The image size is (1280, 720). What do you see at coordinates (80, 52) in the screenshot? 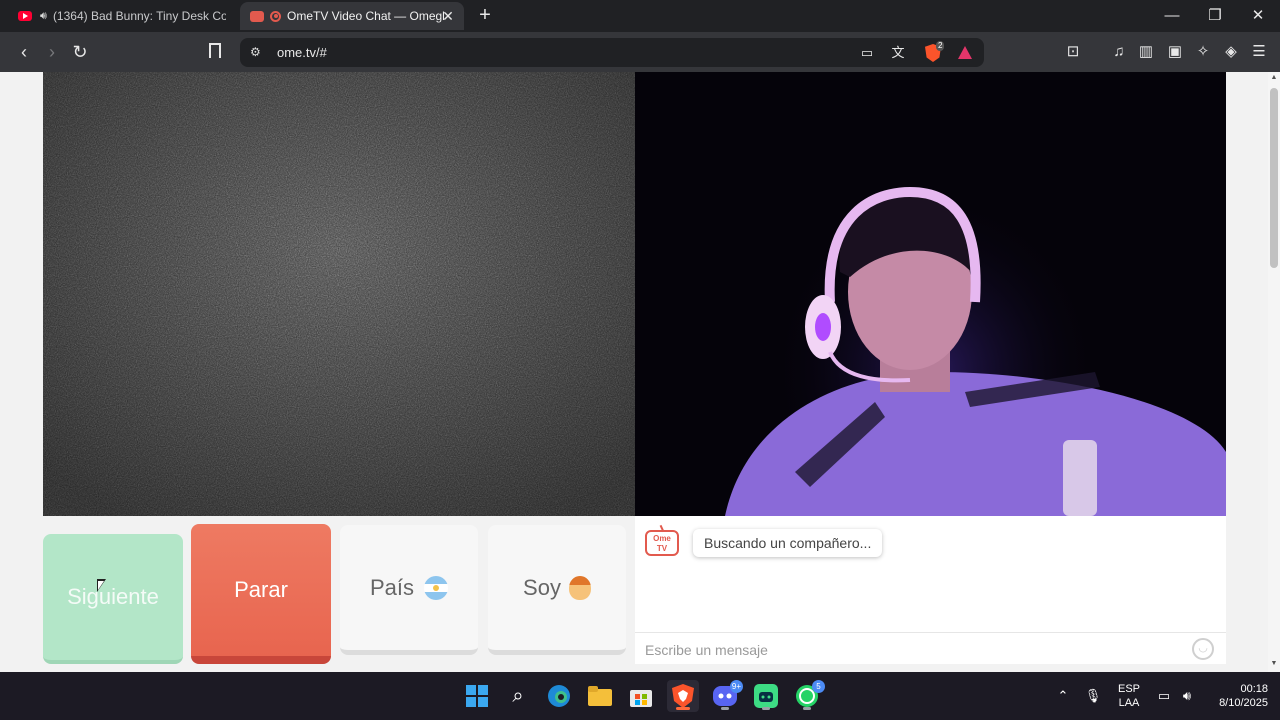
I see `reload-icon: ↻` at bounding box center [80, 52].